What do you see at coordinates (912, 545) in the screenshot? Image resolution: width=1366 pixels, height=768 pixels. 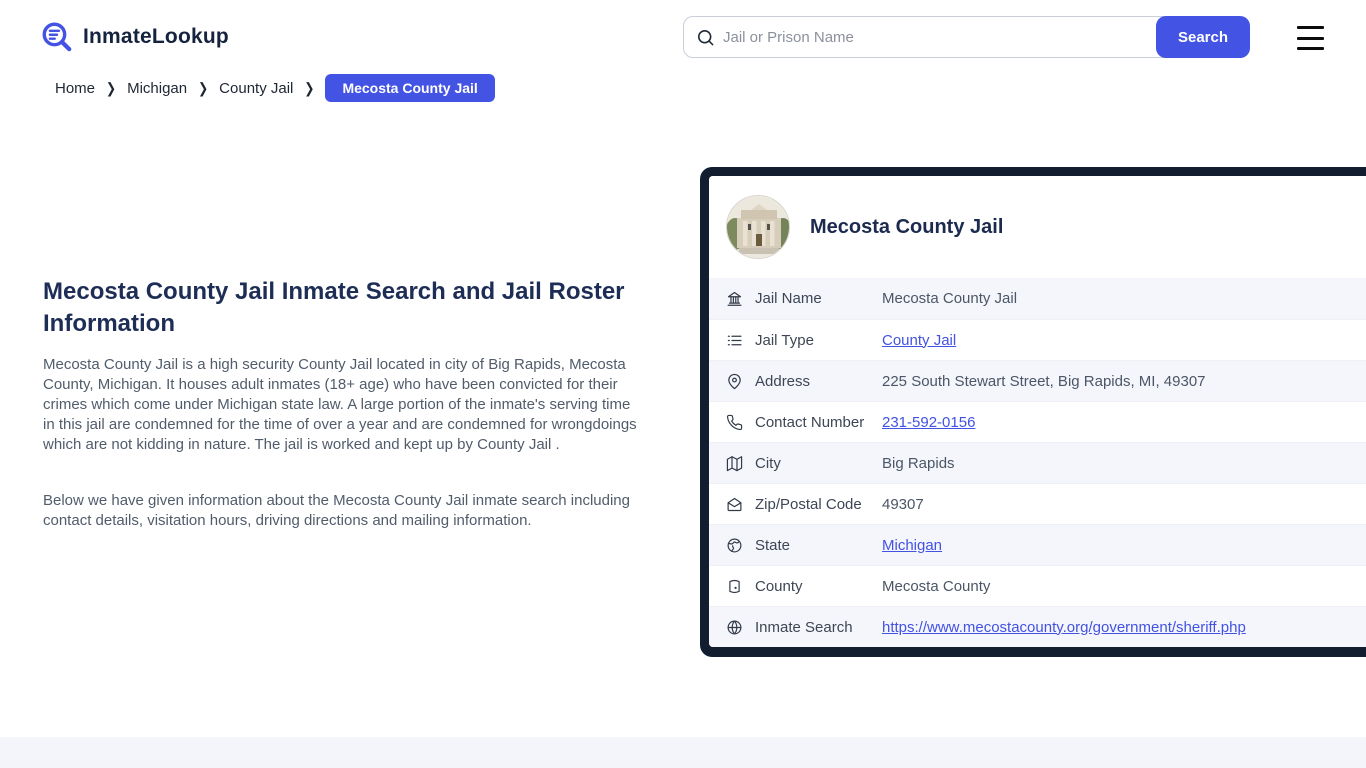 I see `state-link: Michigan` at bounding box center [912, 545].